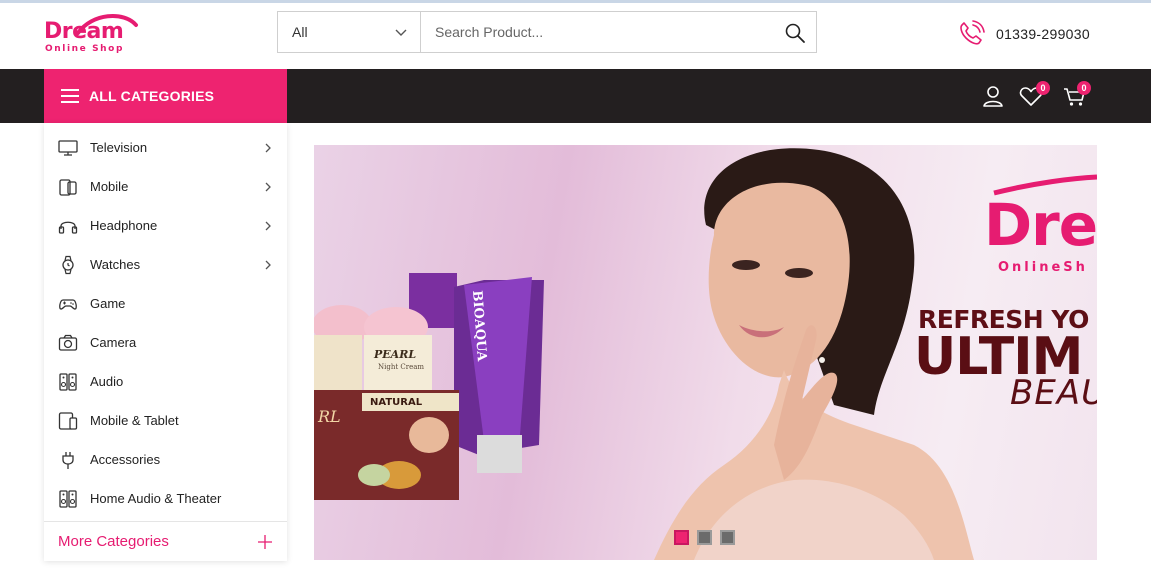 This screenshot has height=580, width=1151. Describe the element at coordinates (165, 186) in the screenshot. I see `category-item-mobile: Mobile` at that location.